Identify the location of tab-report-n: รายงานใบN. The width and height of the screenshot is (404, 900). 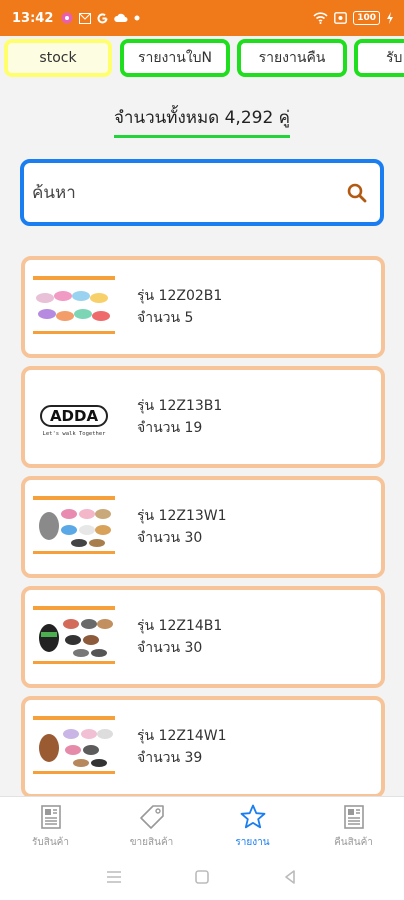
(175, 58).